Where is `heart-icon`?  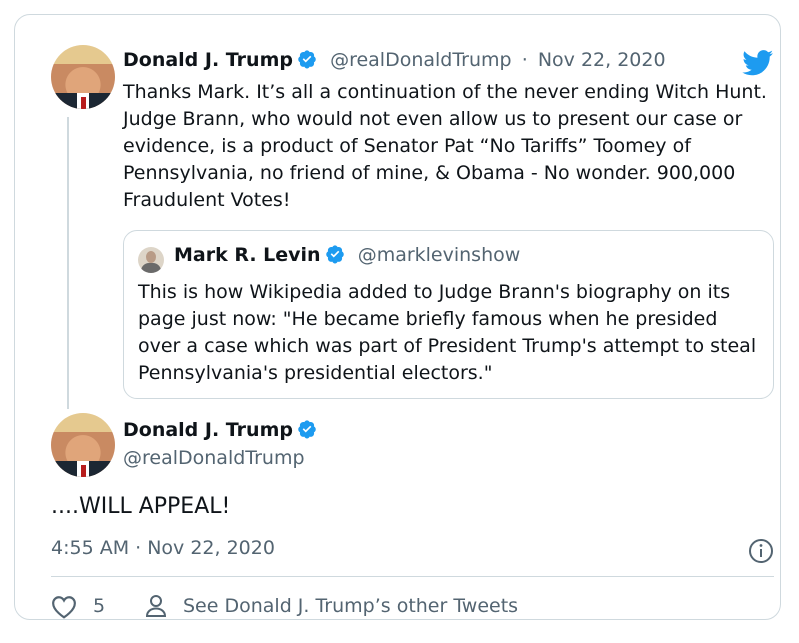
heart-icon is located at coordinates (64, 607).